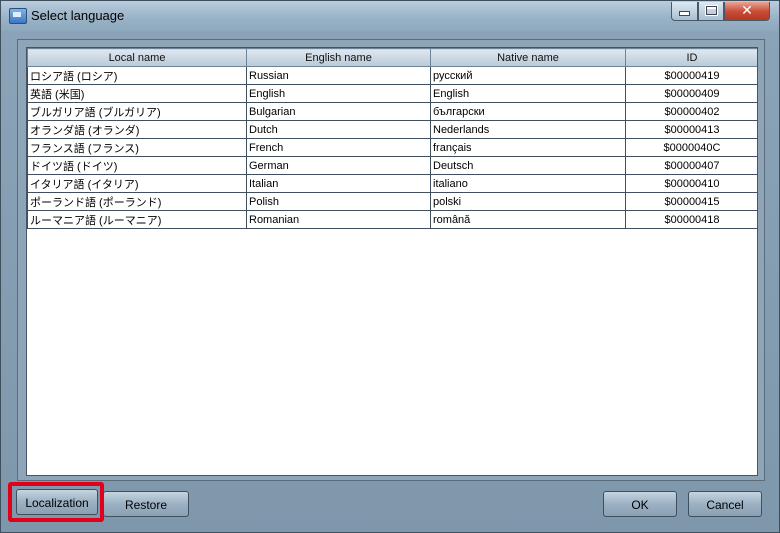 This screenshot has height=533, width=780. Describe the element at coordinates (56, 502) in the screenshot. I see `highlight-box` at that location.